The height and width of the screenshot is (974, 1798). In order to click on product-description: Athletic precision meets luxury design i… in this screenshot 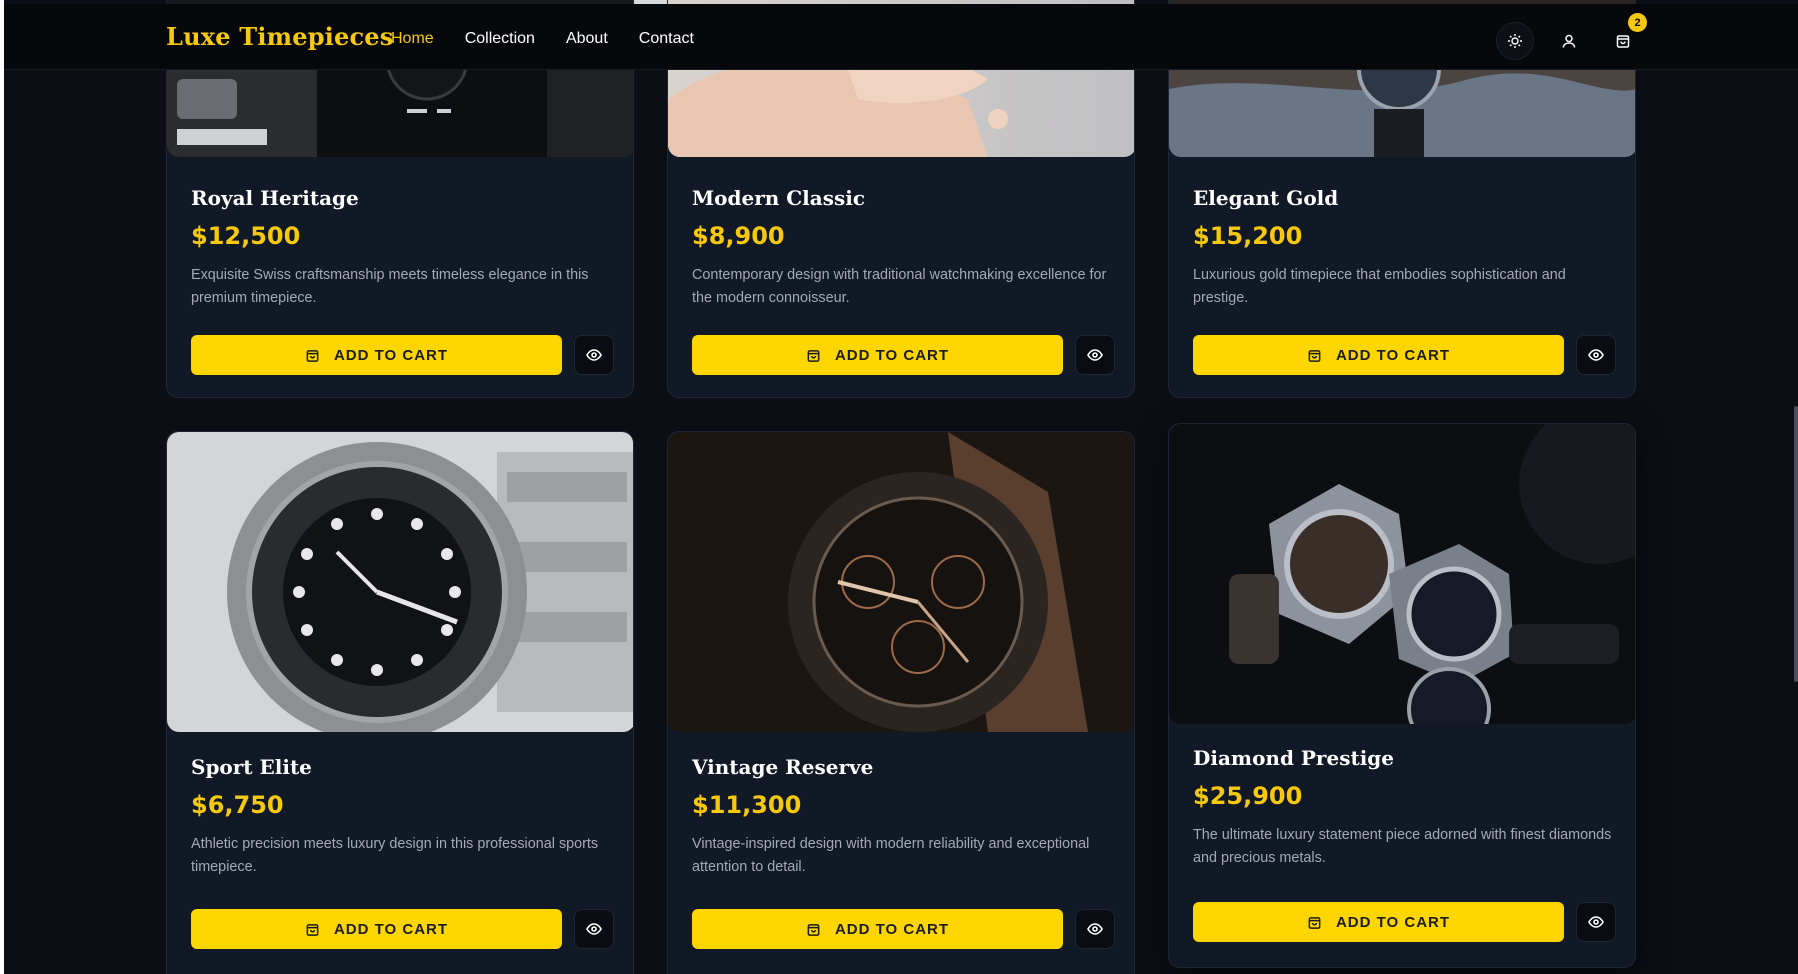, I will do `click(395, 855)`.